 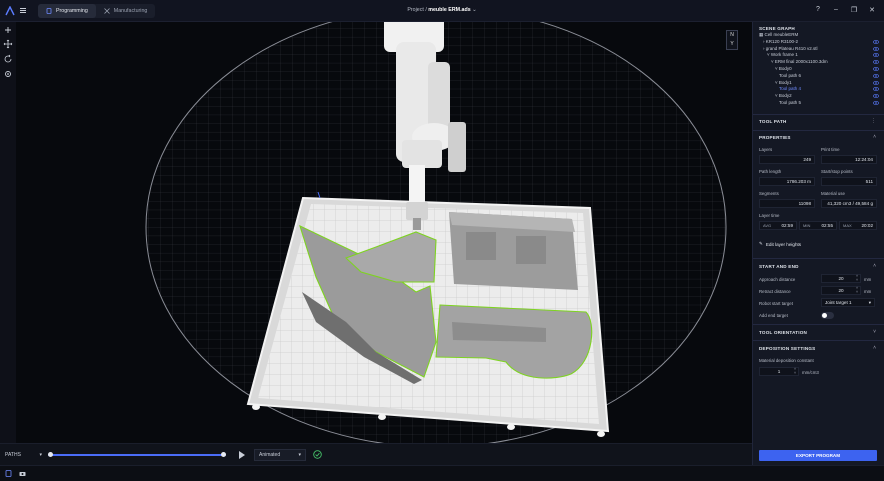 What do you see at coordinates (767, 225) in the screenshot?
I see `avg-label: AVG` at bounding box center [767, 225].